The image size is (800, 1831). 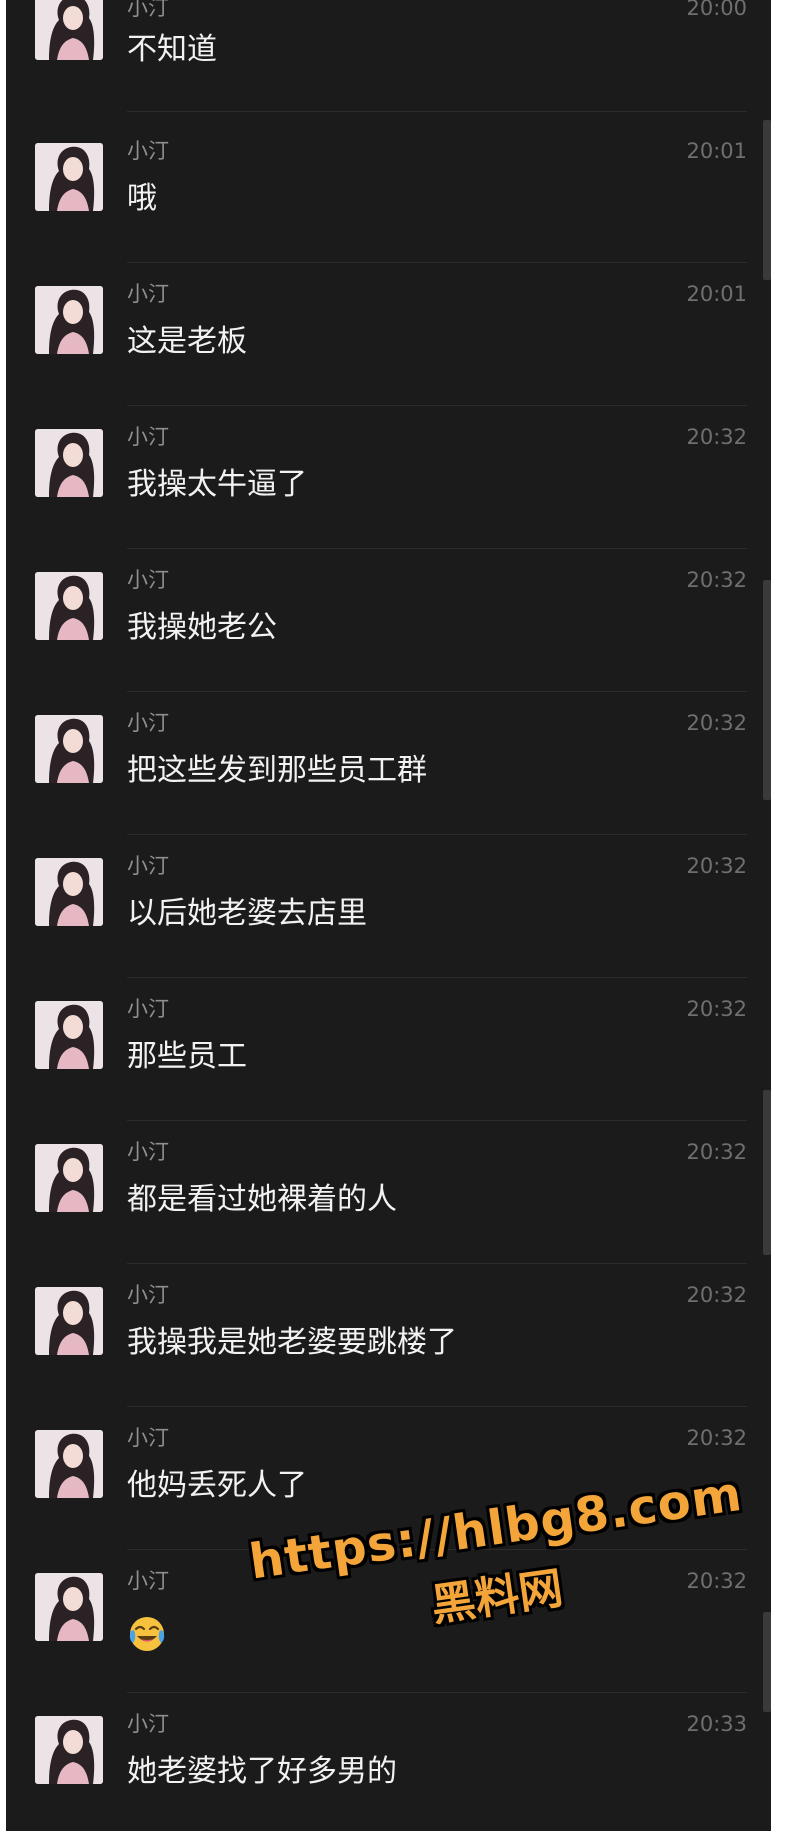 I want to click on crying-laughing-emoji-icon, so click(x=147, y=1633).